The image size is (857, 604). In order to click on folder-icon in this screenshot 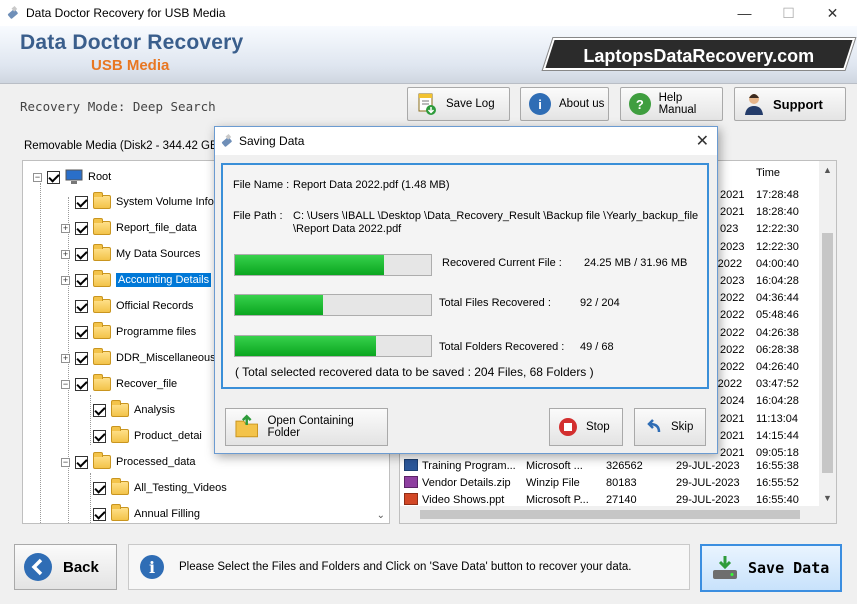, I will do `click(102, 200)`.